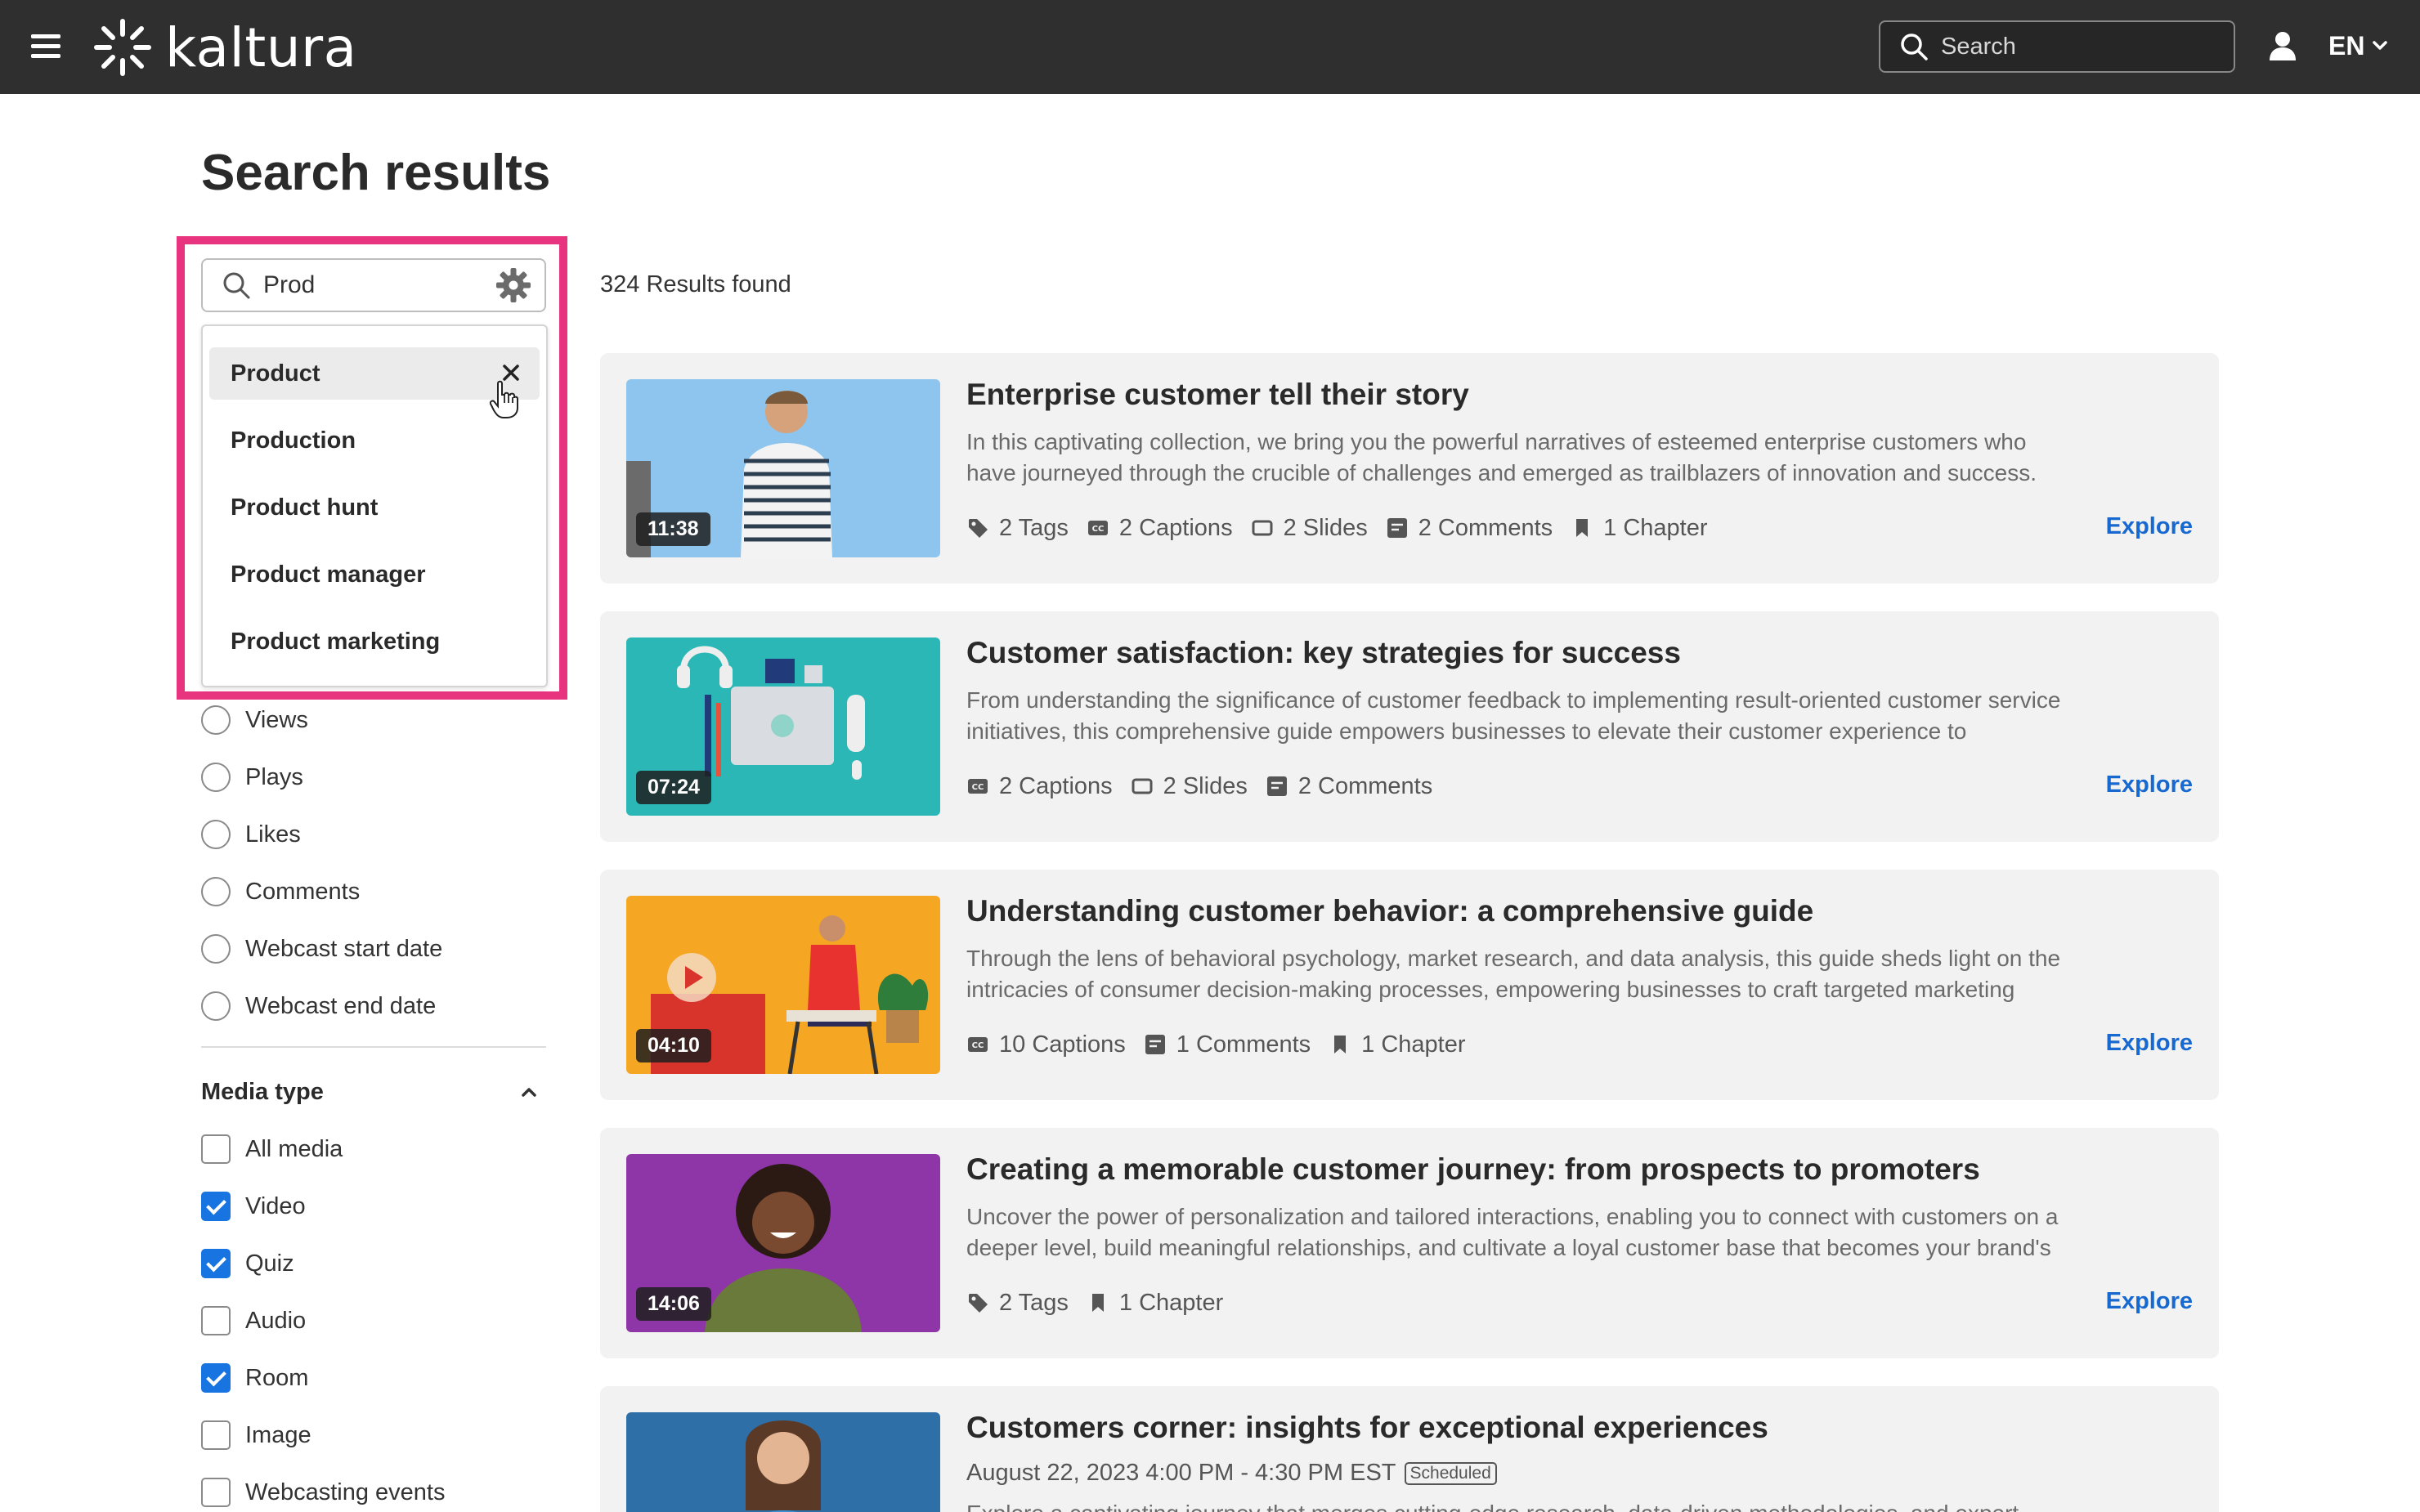 The image size is (2420, 1512). Describe the element at coordinates (374, 641) in the screenshot. I see `suggestion-item: Product marketing` at that location.